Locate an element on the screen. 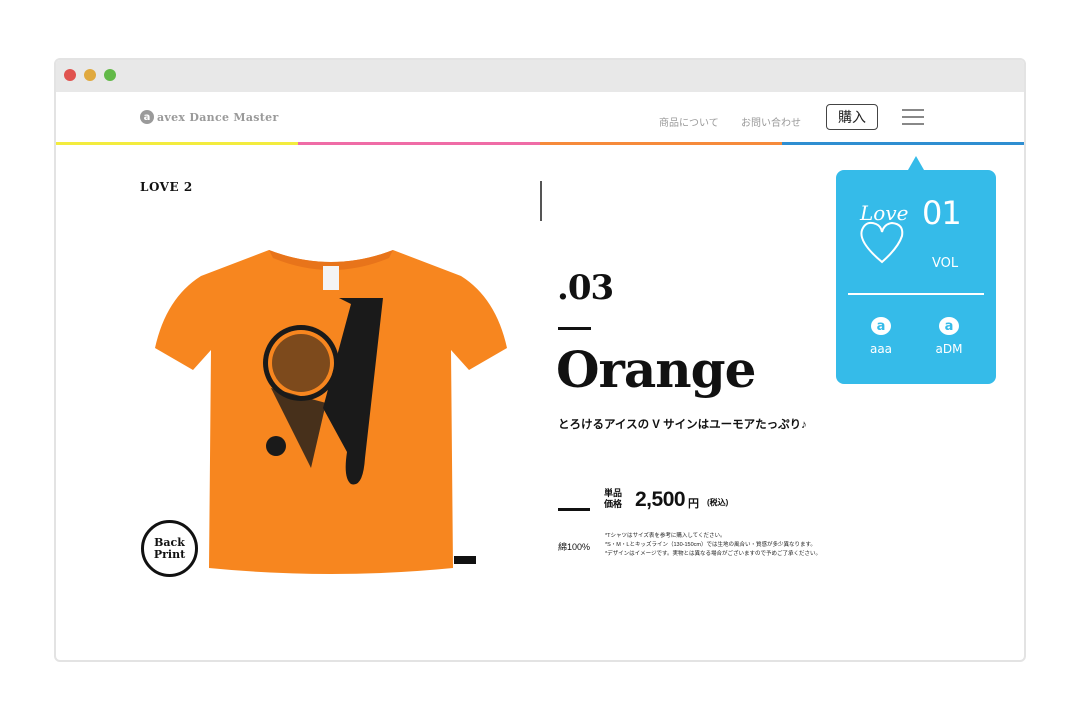 The height and width of the screenshot is (721, 1080). tax-note: (税込) is located at coordinates (718, 502).